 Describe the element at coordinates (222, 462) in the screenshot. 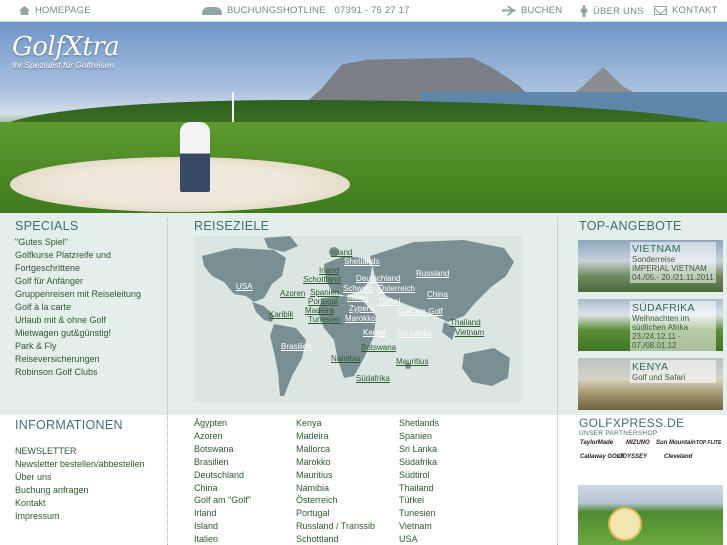

I see `destination-link: Brasilien` at that location.